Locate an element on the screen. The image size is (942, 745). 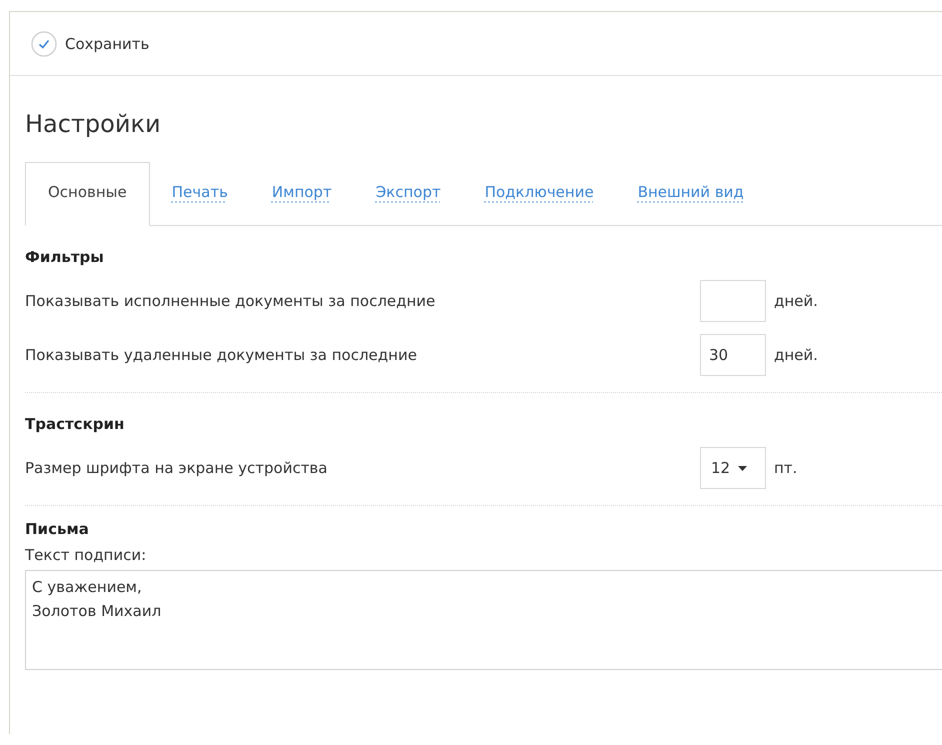
setting-label: Текст подписи: is located at coordinates (86, 555).